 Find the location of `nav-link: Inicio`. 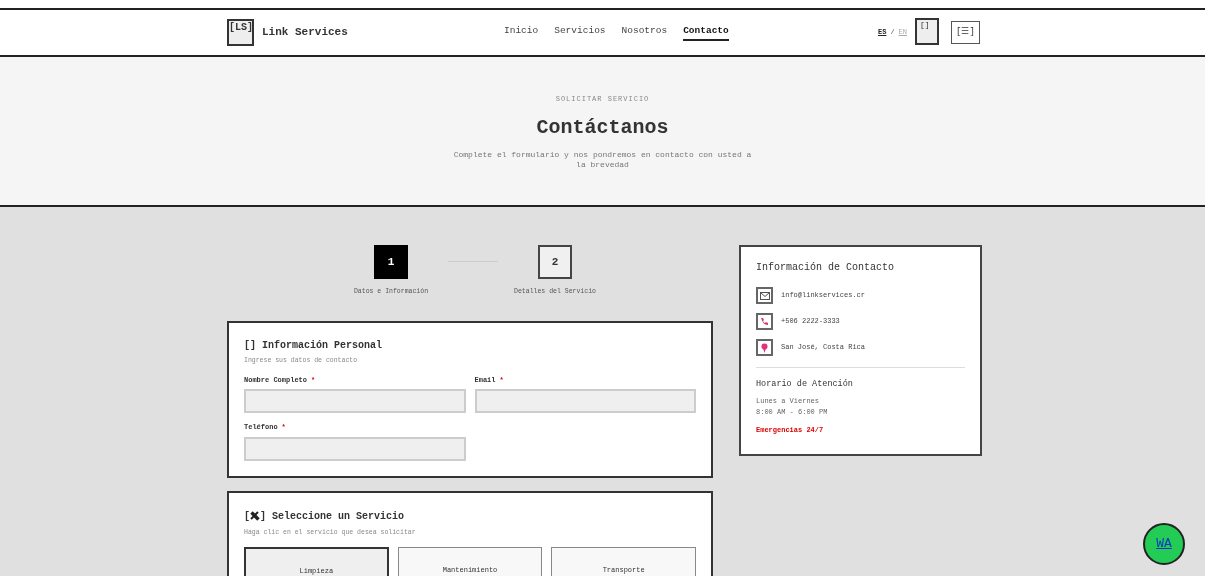

nav-link: Inicio is located at coordinates (521, 32).